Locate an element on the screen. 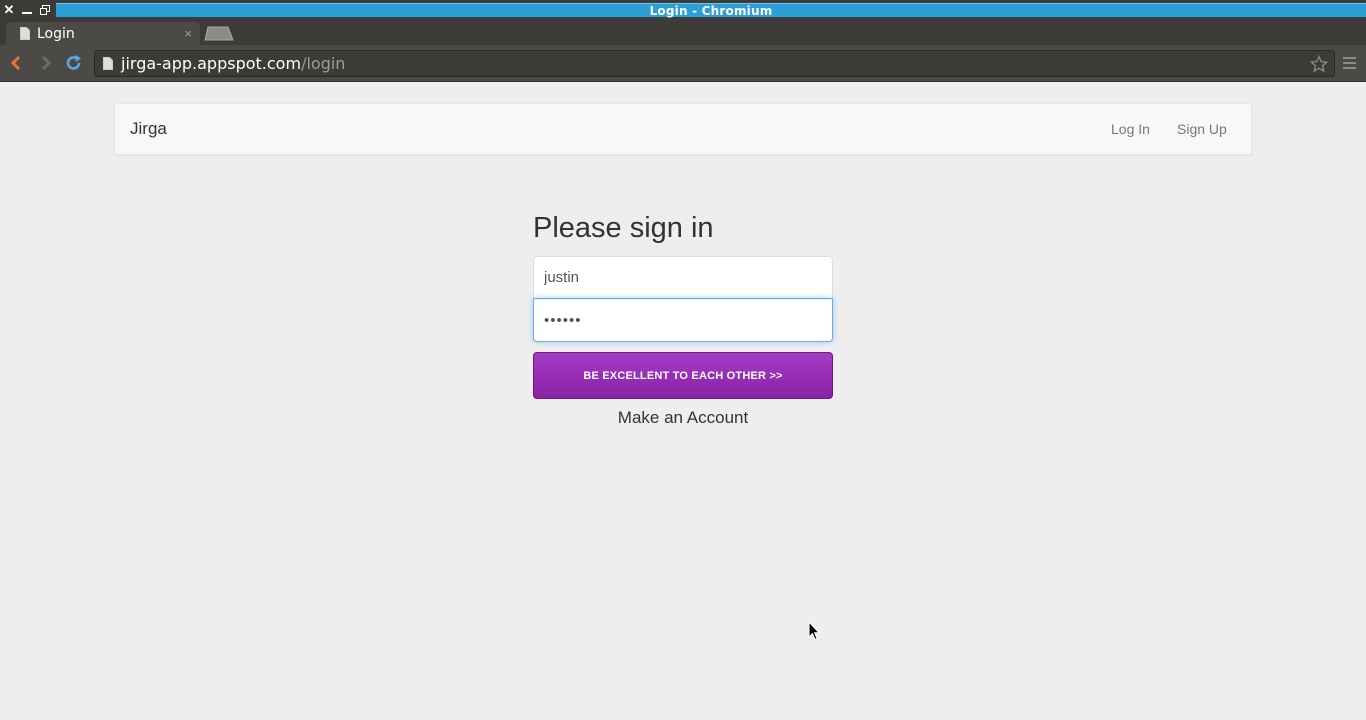 Image resolution: width=1366 pixels, height=720 pixels. password-field is located at coordinates (683, 320).